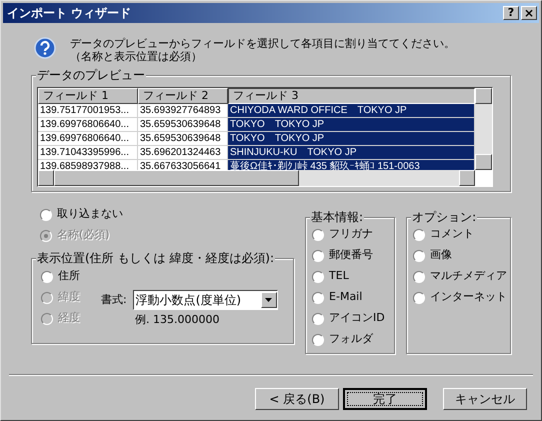 This screenshot has width=542, height=421. I want to click on radio-label: マルチメディア, so click(469, 276).